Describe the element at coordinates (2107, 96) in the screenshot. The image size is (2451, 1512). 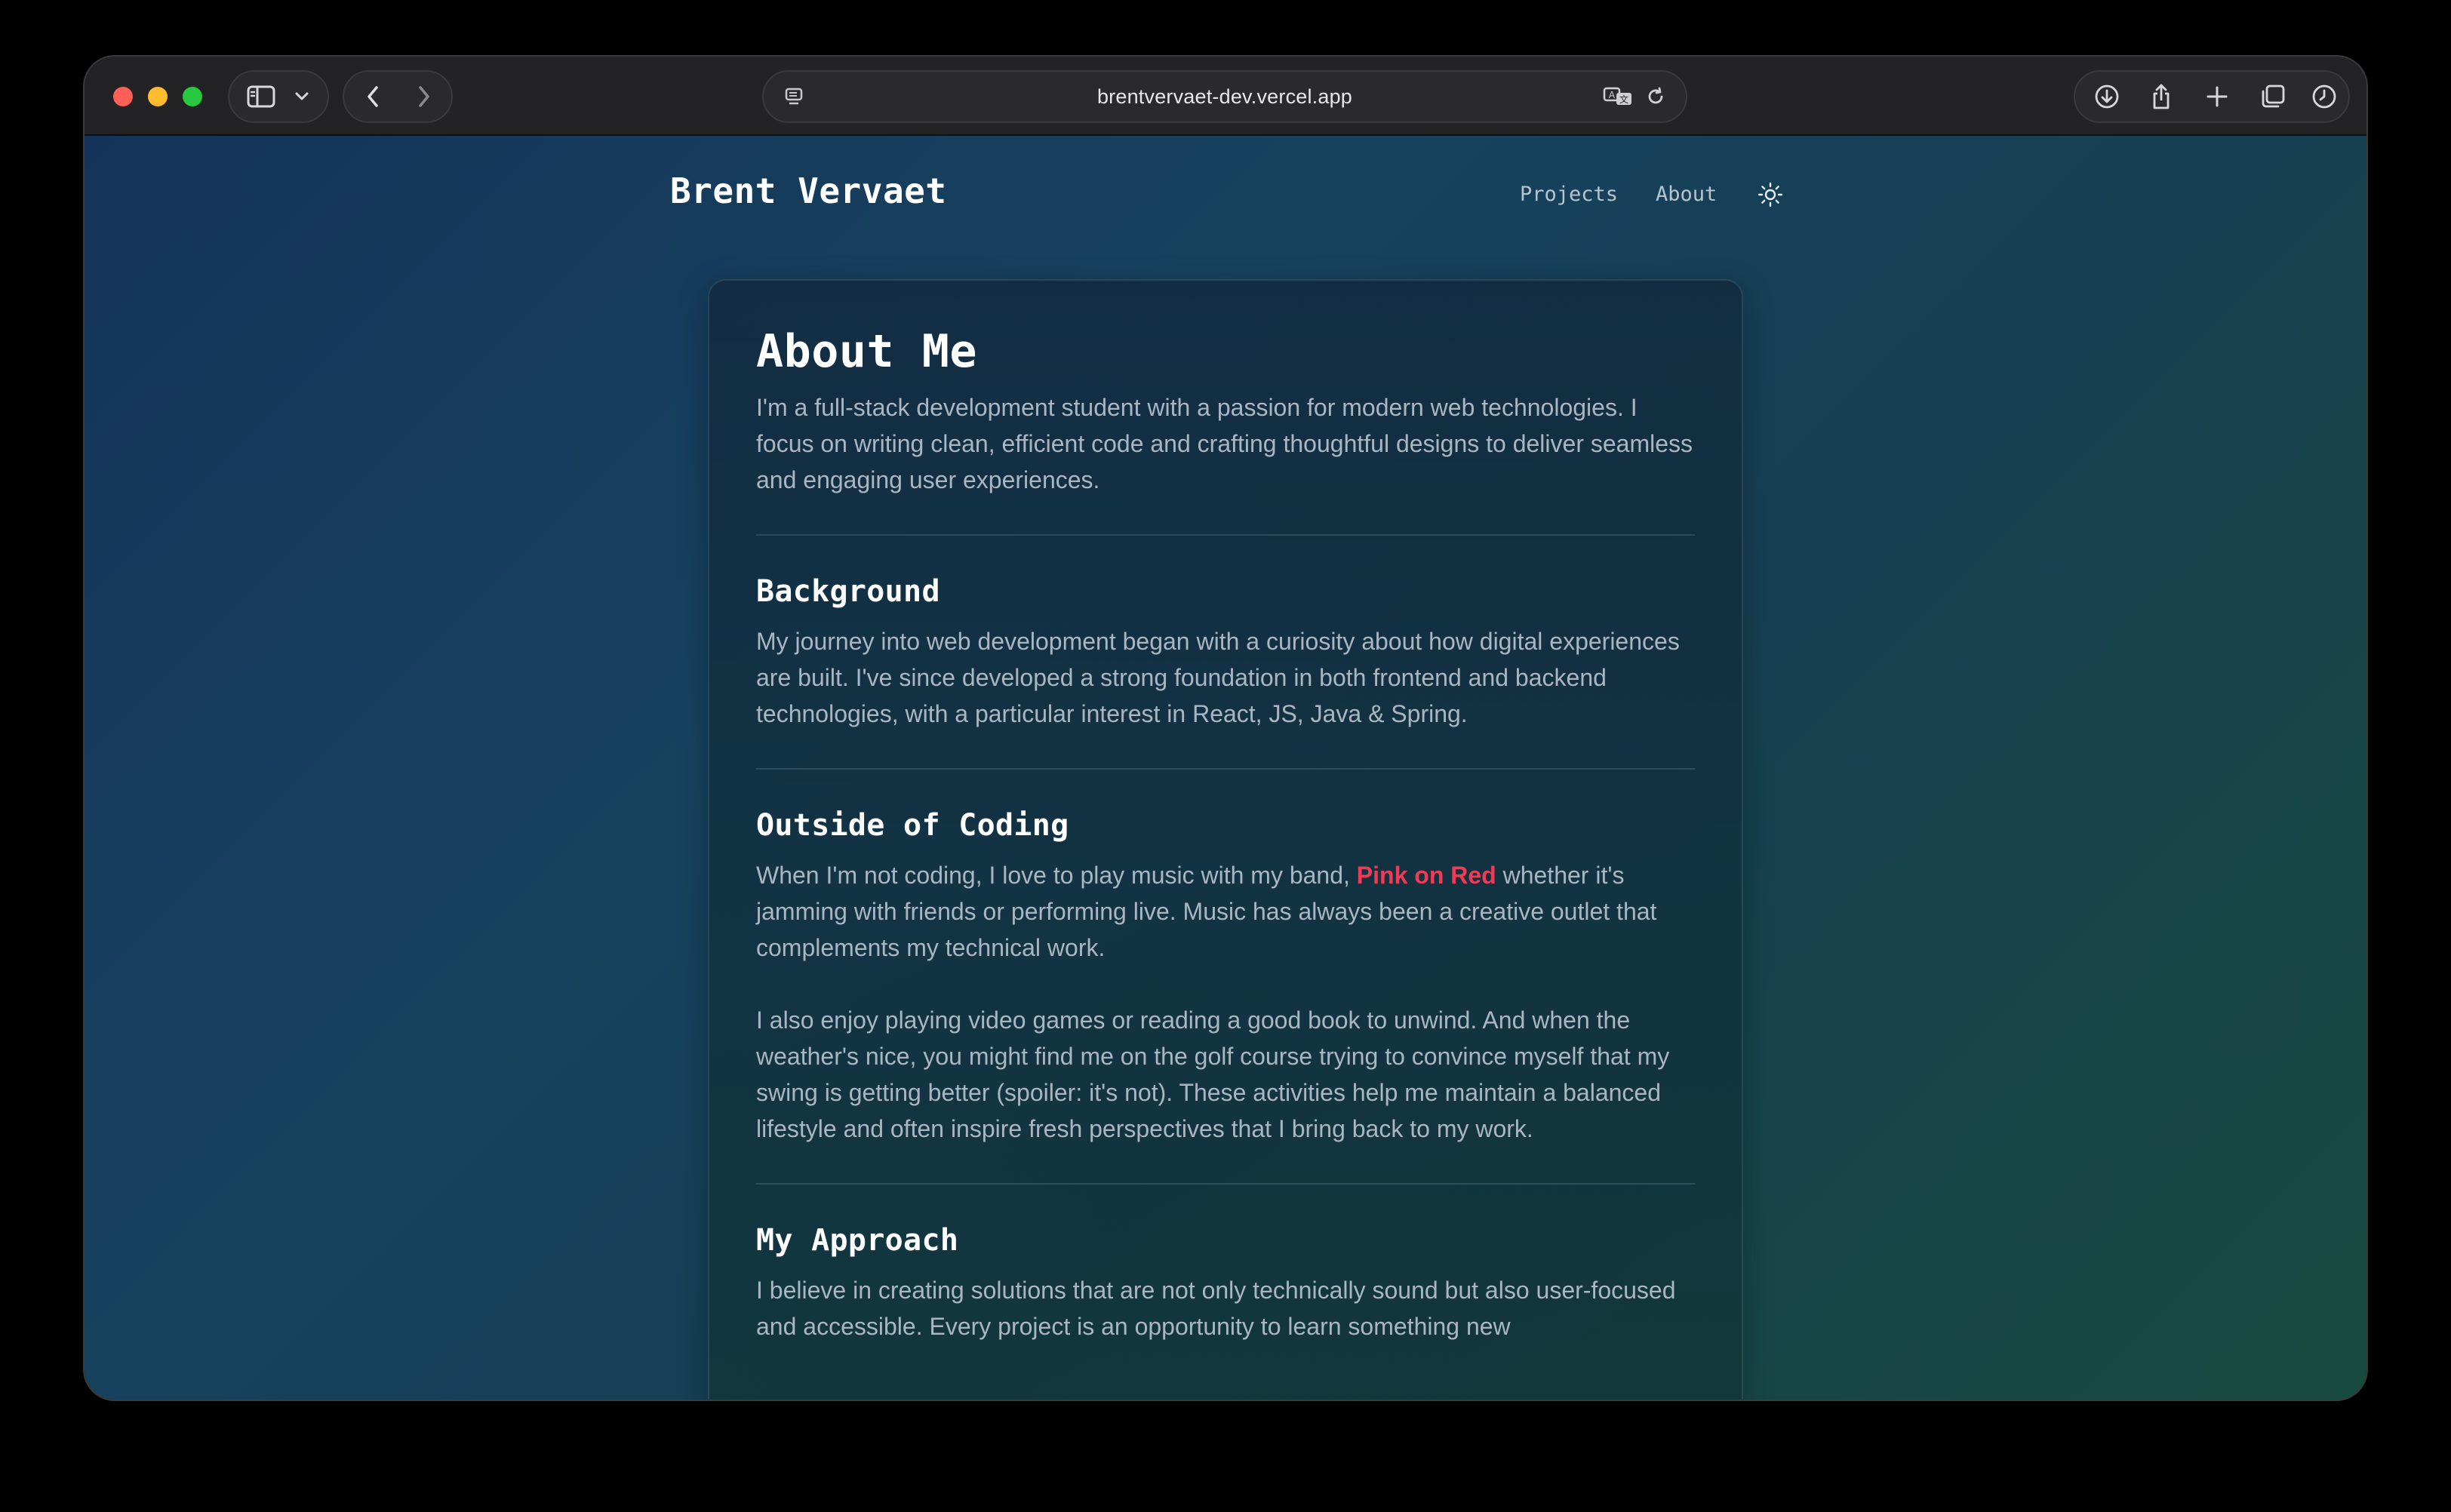
I see `download-icon` at that location.